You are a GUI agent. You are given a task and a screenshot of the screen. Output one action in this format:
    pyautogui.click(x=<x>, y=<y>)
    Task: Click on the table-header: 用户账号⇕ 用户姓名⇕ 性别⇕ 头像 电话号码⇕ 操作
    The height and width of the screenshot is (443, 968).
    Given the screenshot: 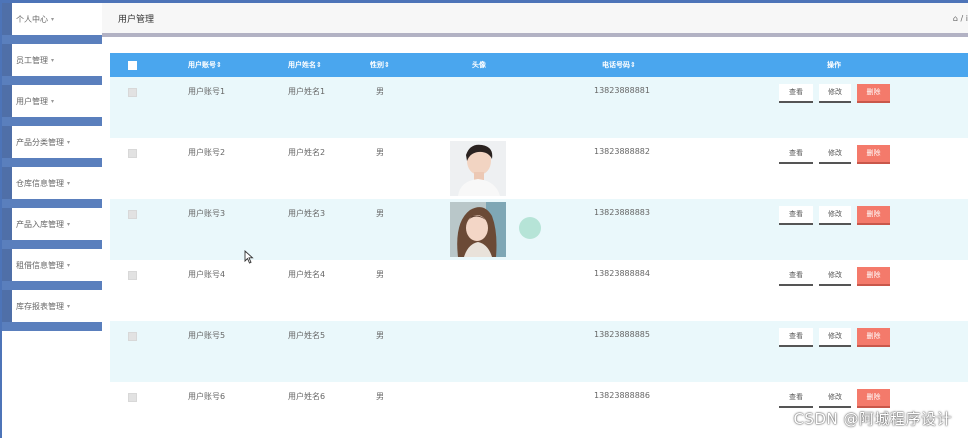 What is the action you would take?
    pyautogui.click(x=539, y=65)
    